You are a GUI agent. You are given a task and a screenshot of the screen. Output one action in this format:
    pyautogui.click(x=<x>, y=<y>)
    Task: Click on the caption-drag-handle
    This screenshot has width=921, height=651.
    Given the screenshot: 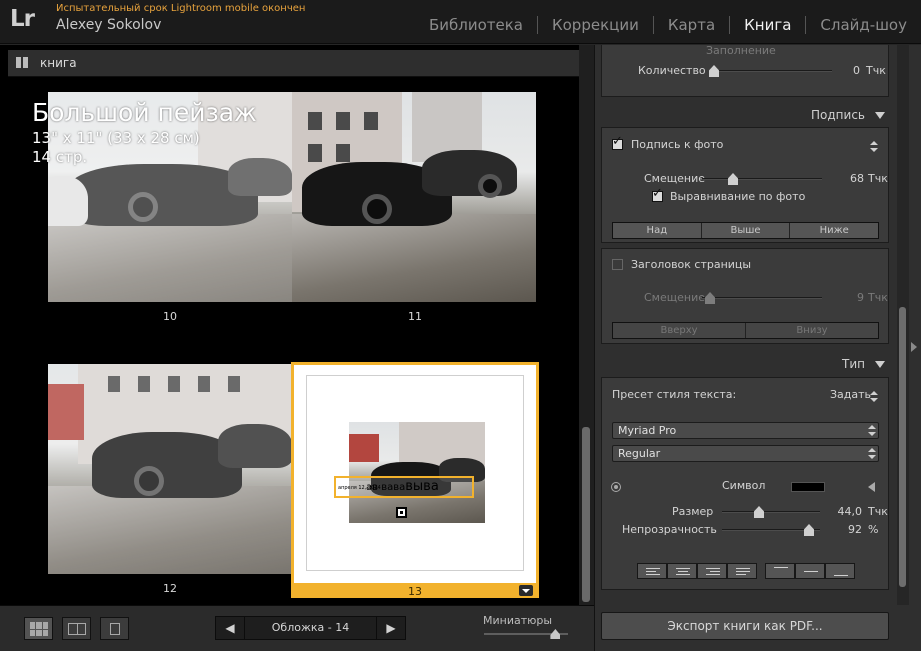 What is the action you would take?
    pyautogui.click(x=401, y=512)
    